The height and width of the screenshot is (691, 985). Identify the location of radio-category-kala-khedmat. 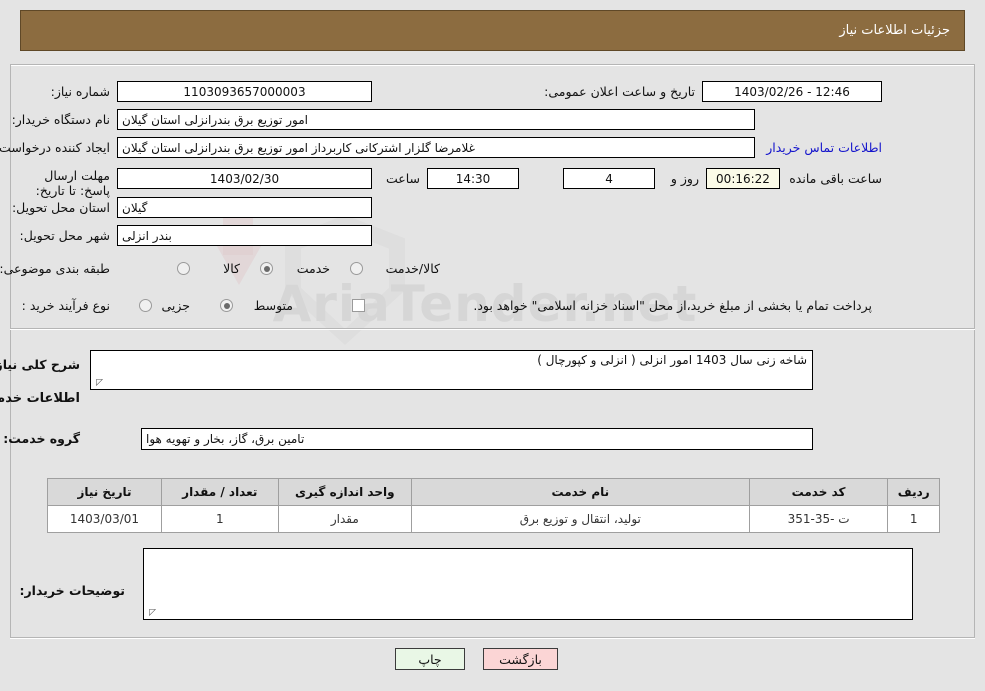
(356, 268).